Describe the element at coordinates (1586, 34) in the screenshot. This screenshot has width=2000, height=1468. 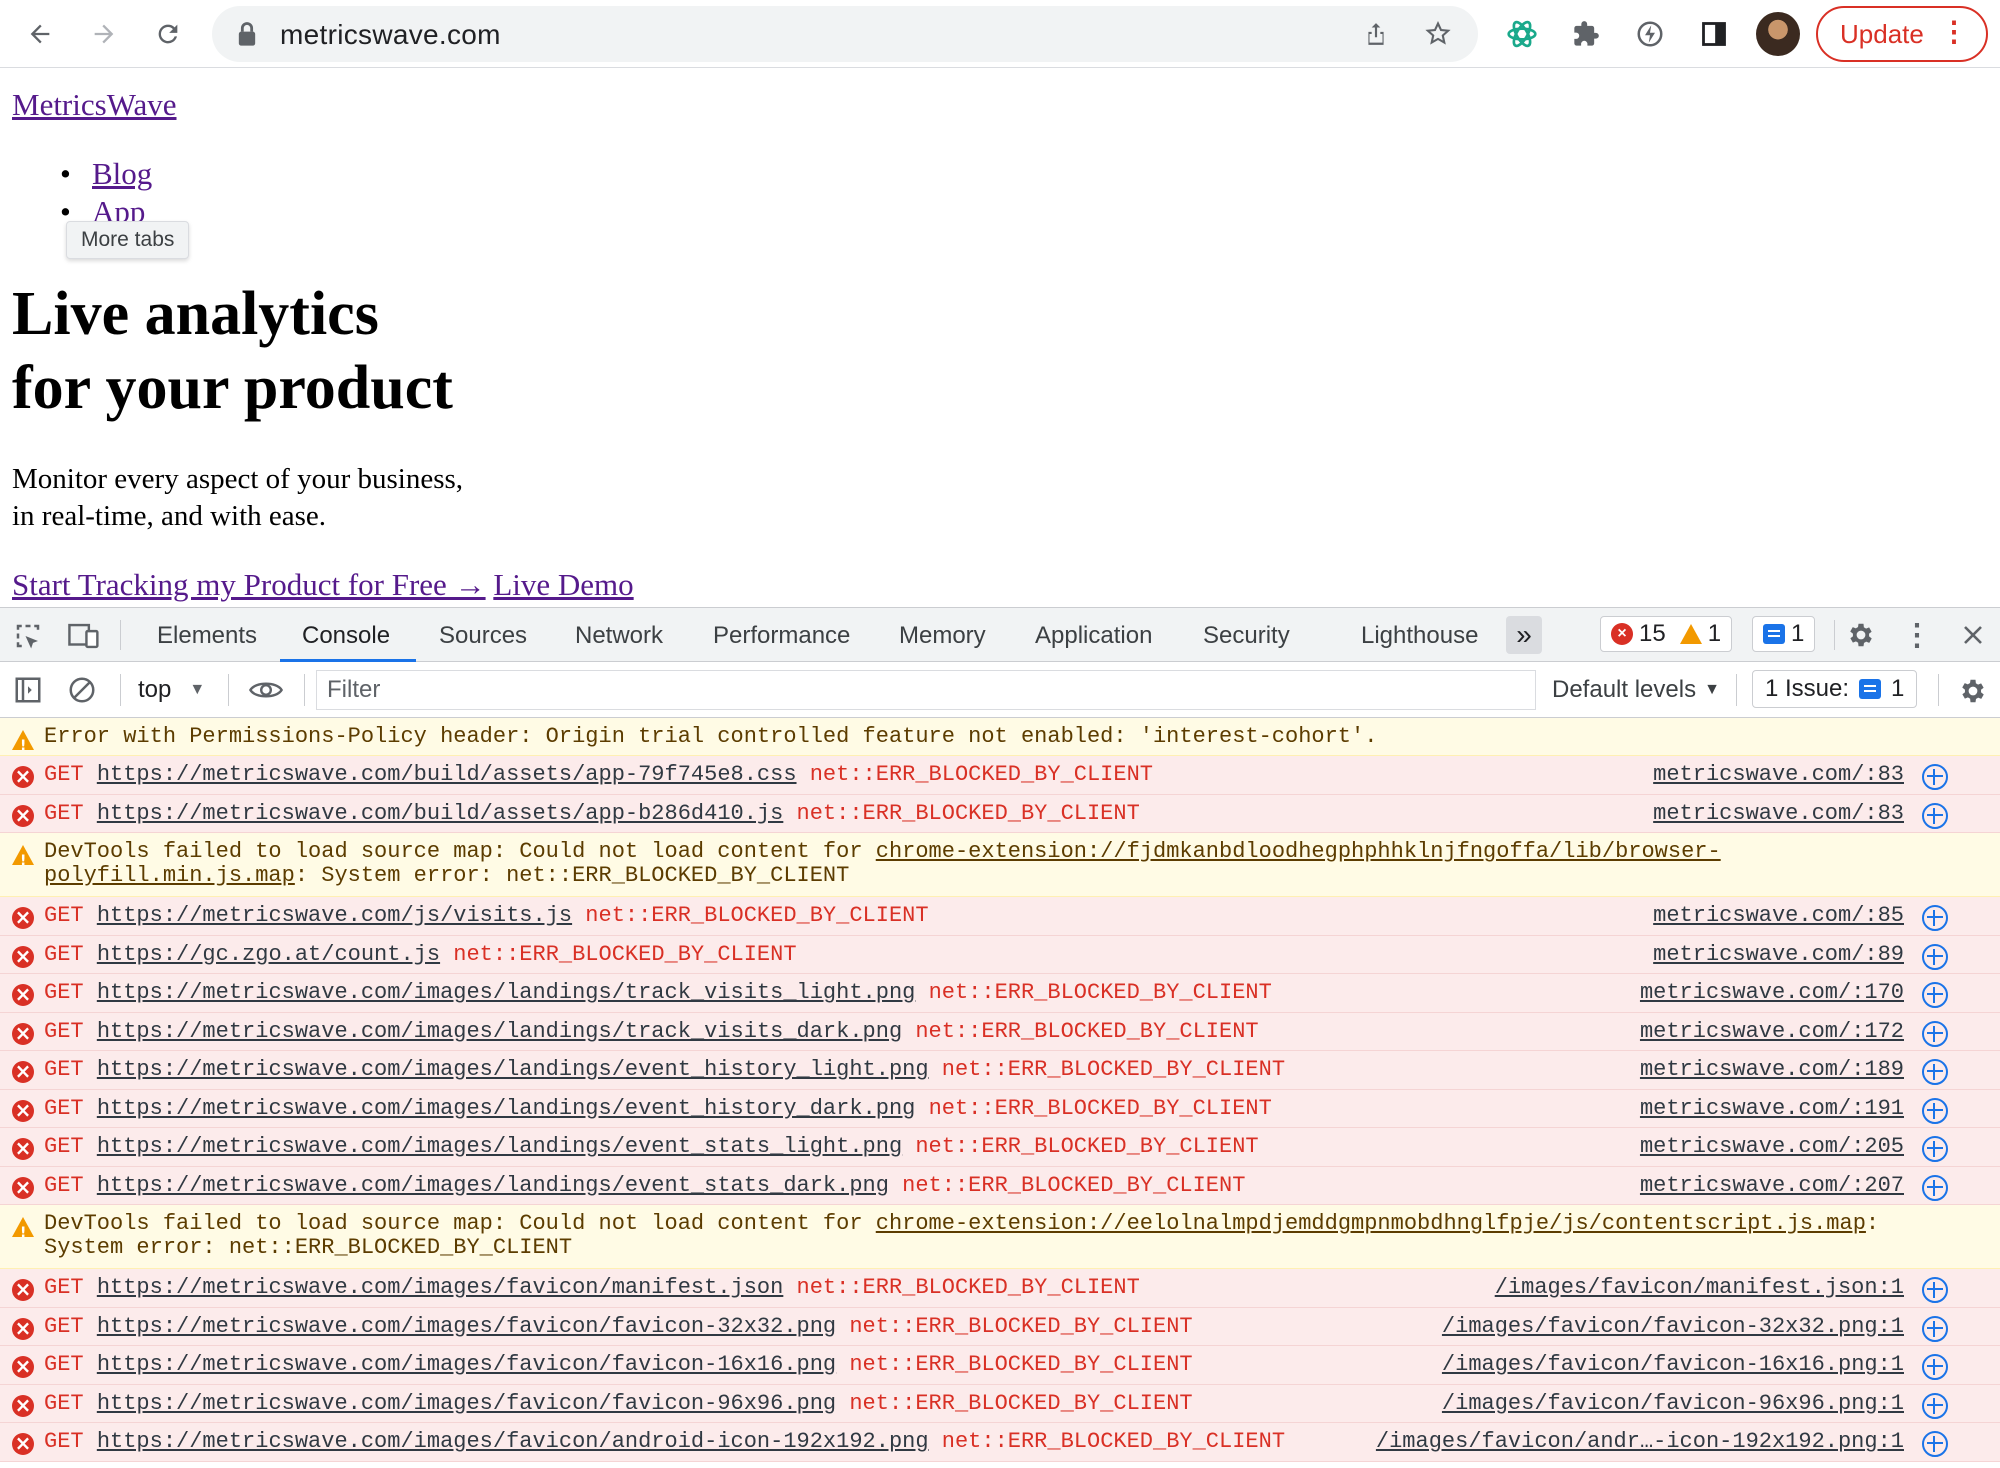
I see `puzzle-extensions-icon` at that location.